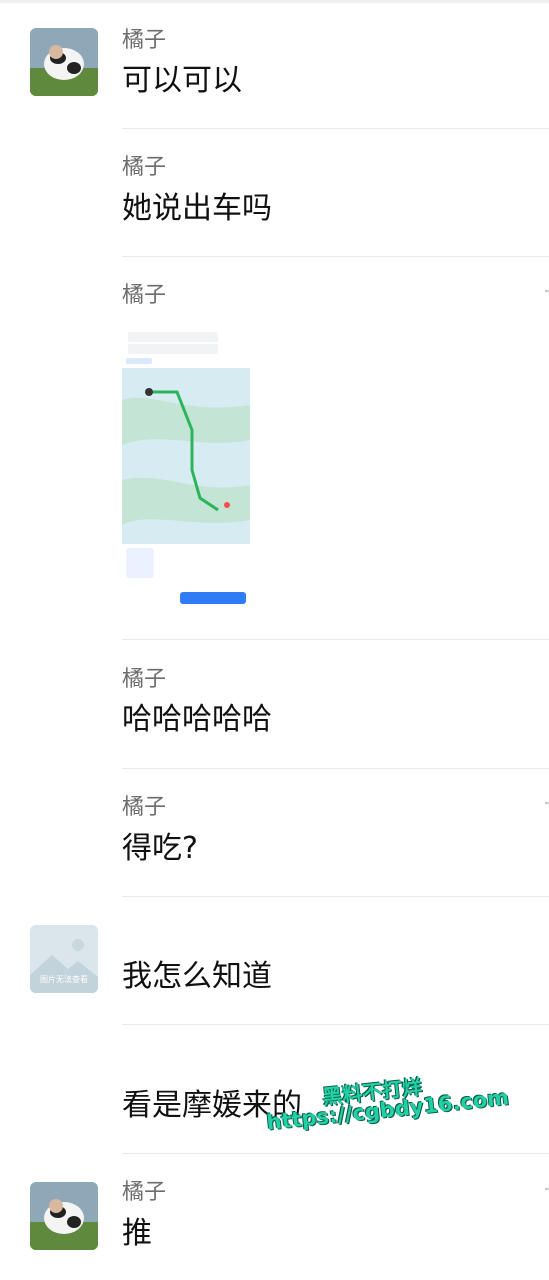  Describe the element at coordinates (197, 976) in the screenshot. I see `message-text: 我怎么知道` at that location.